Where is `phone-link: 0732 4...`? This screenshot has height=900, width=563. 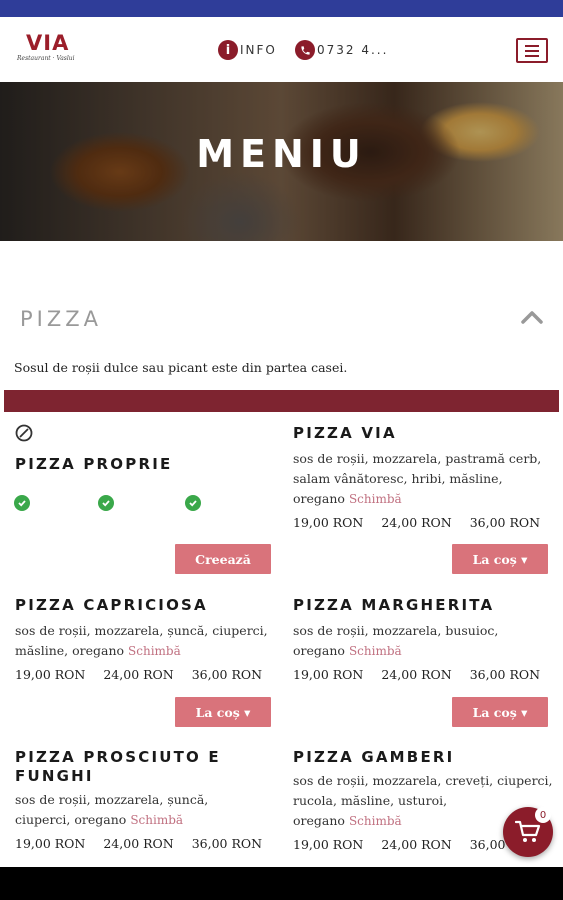
phone-link: 0732 4... is located at coordinates (341, 50).